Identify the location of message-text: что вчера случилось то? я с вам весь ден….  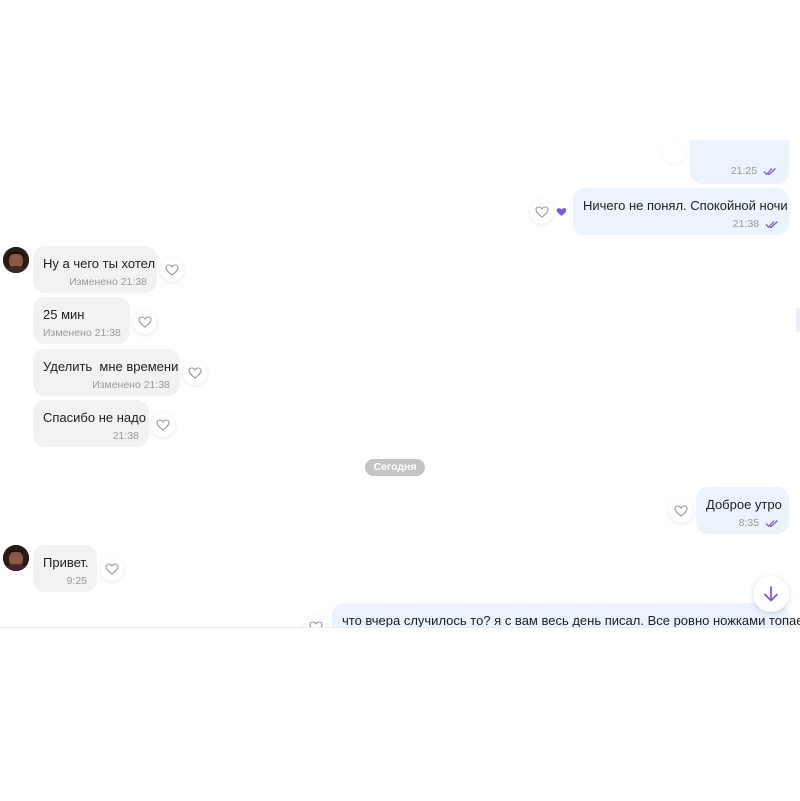
(571, 620).